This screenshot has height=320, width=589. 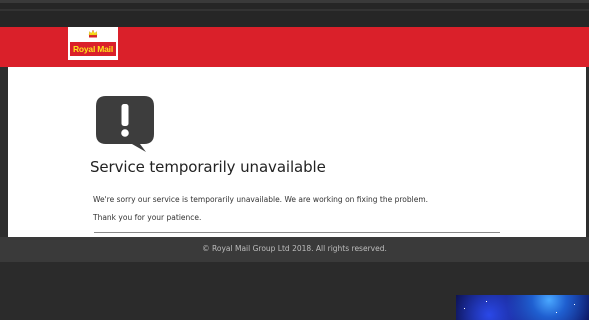 I want to click on top-bar-line, so click(x=294, y=10).